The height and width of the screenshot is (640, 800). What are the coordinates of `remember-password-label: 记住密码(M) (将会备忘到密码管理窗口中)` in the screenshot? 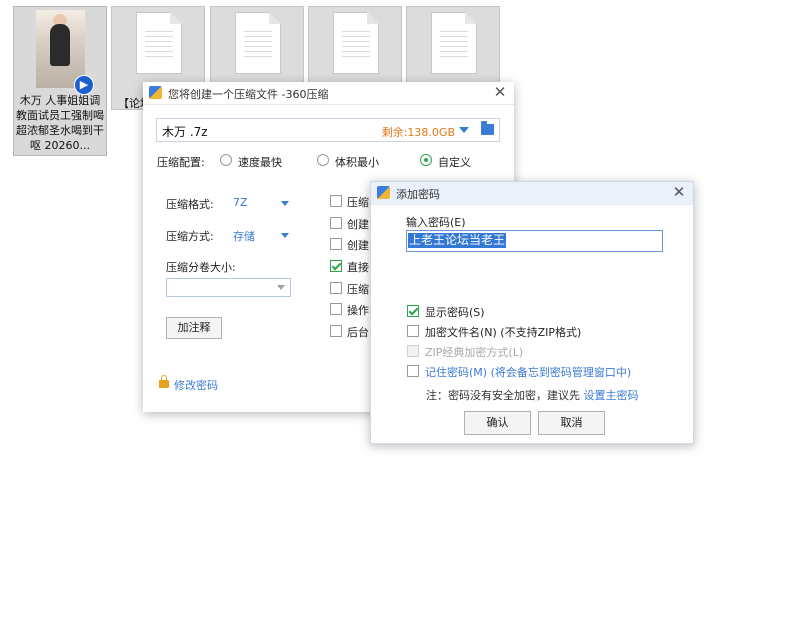 It's located at (528, 372).